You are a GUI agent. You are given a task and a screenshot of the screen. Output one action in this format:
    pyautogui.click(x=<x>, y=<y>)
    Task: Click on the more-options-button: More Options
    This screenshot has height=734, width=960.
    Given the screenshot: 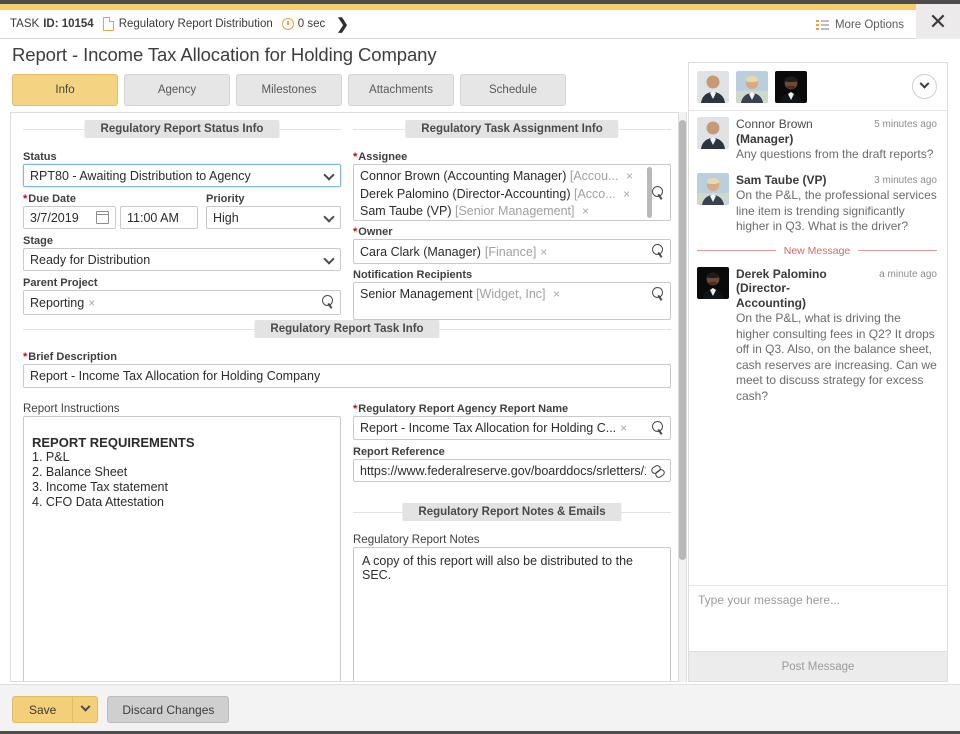 What is the action you would take?
    pyautogui.click(x=860, y=24)
    